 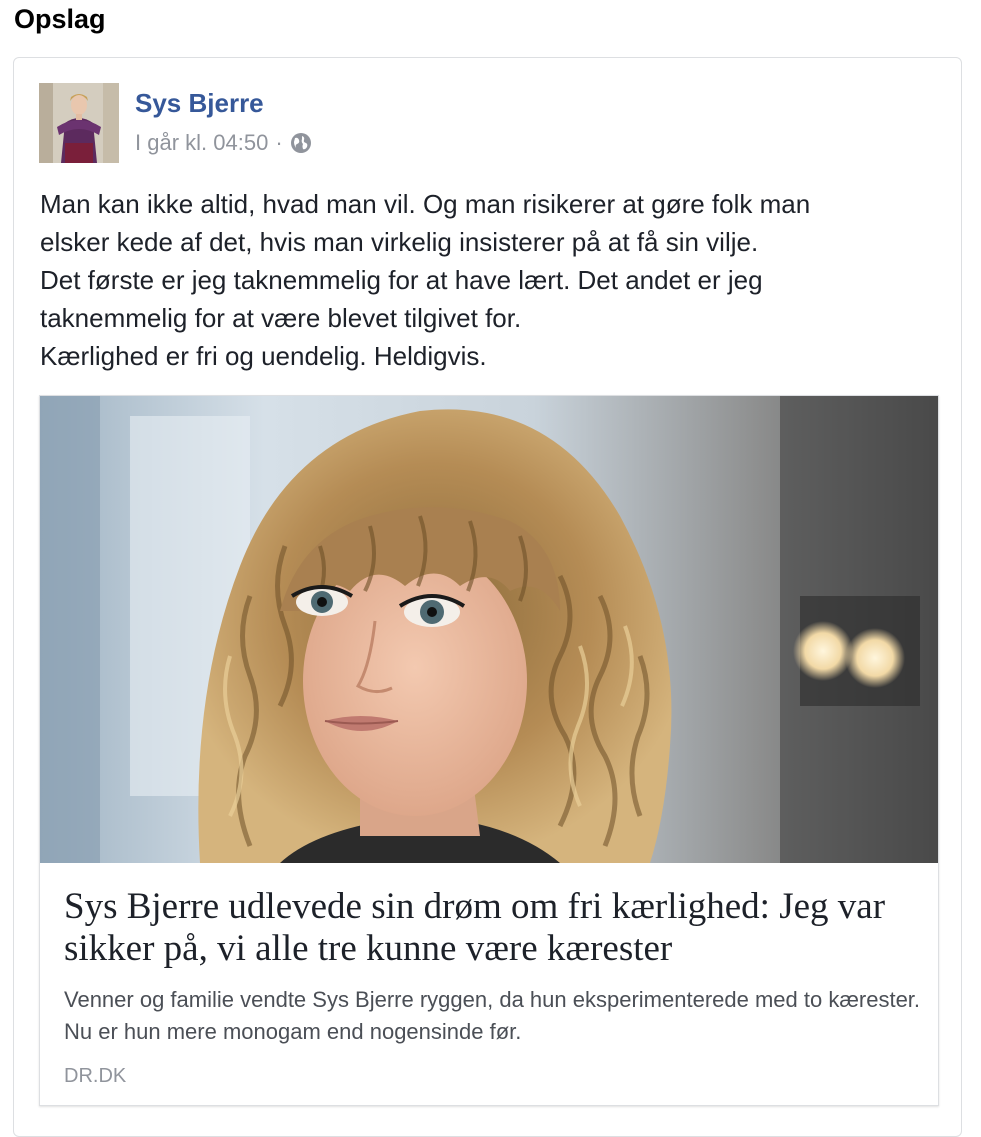 I want to click on author-name: Sys Bjerre, so click(x=199, y=103).